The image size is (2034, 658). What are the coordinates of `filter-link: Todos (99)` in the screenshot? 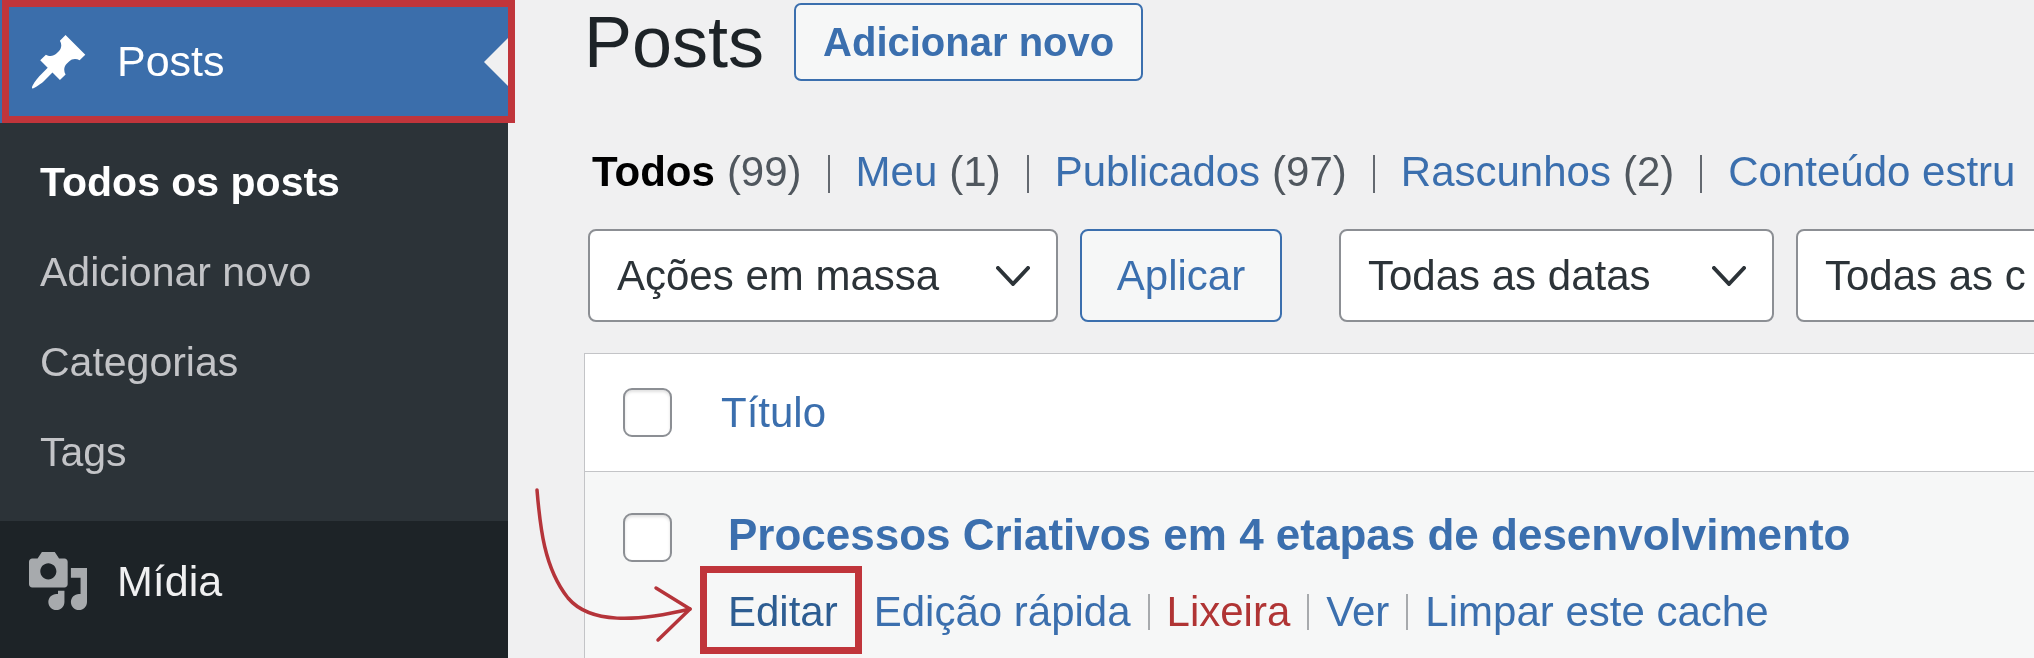 It's located at (697, 172).